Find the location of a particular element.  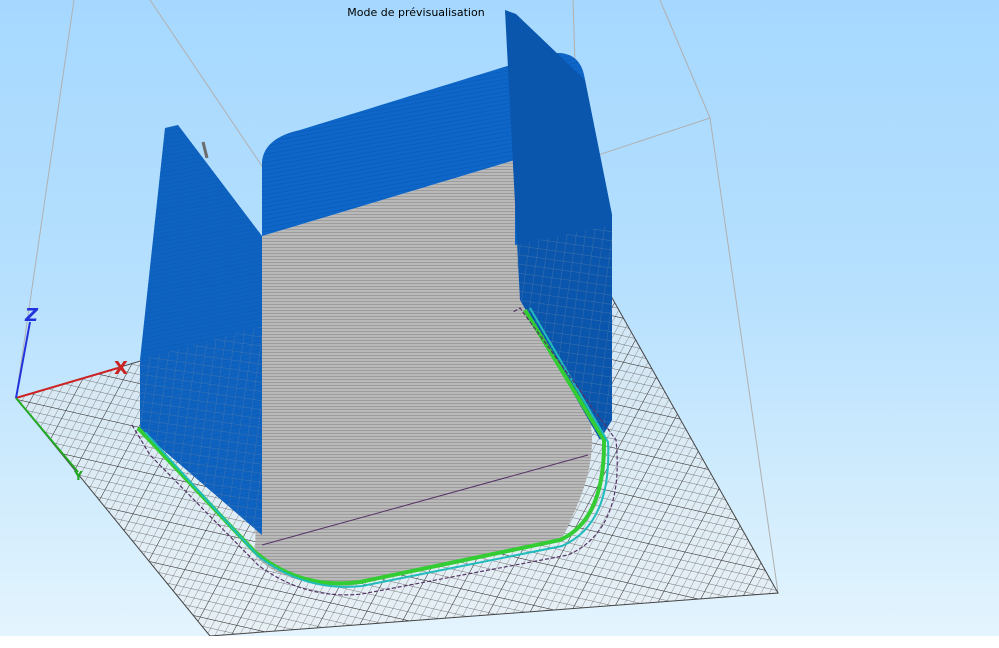

y-axis-label: Y is located at coordinates (78, 476).